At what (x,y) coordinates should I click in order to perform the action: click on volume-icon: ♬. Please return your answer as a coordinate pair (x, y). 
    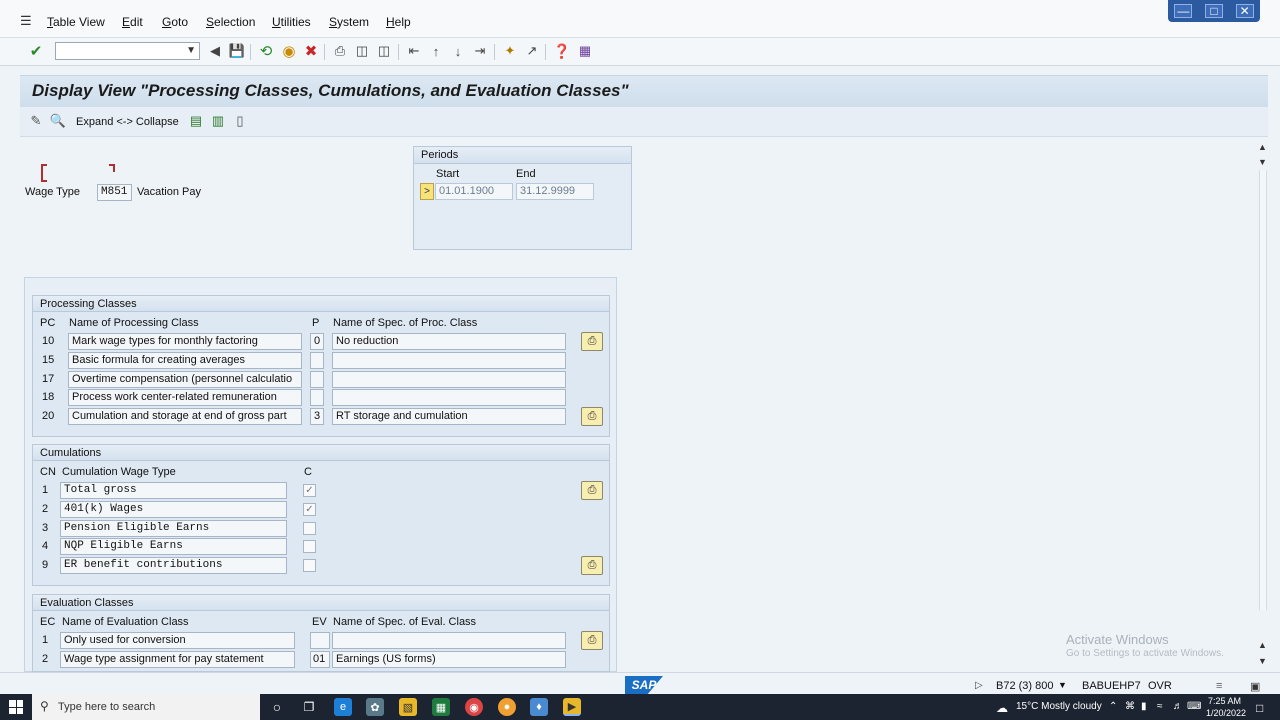
    Looking at the image, I should click on (1178, 706).